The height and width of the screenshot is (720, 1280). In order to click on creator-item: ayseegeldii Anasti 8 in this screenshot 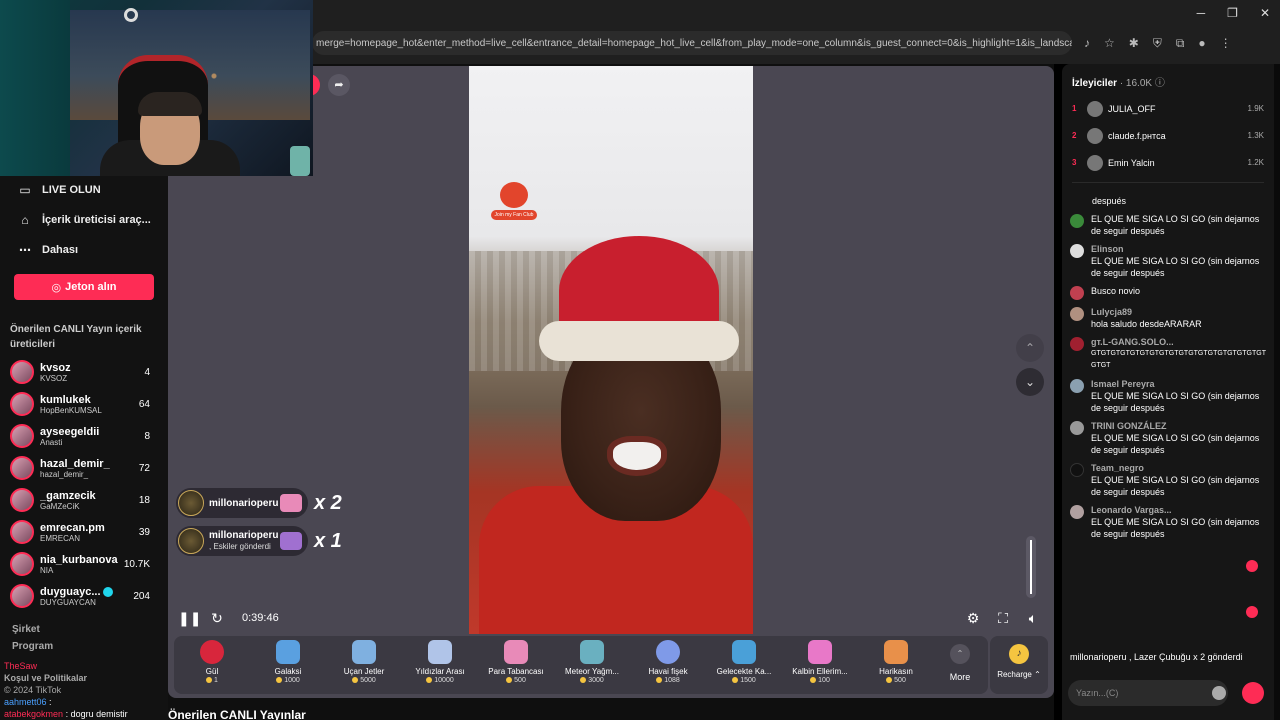, I will do `click(84, 436)`.